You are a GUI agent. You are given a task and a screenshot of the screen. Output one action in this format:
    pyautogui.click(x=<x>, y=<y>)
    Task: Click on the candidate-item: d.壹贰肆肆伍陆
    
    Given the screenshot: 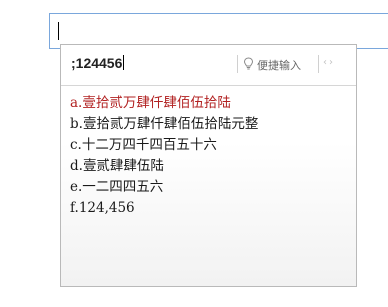 What is the action you would take?
    pyautogui.click(x=164, y=166)
    